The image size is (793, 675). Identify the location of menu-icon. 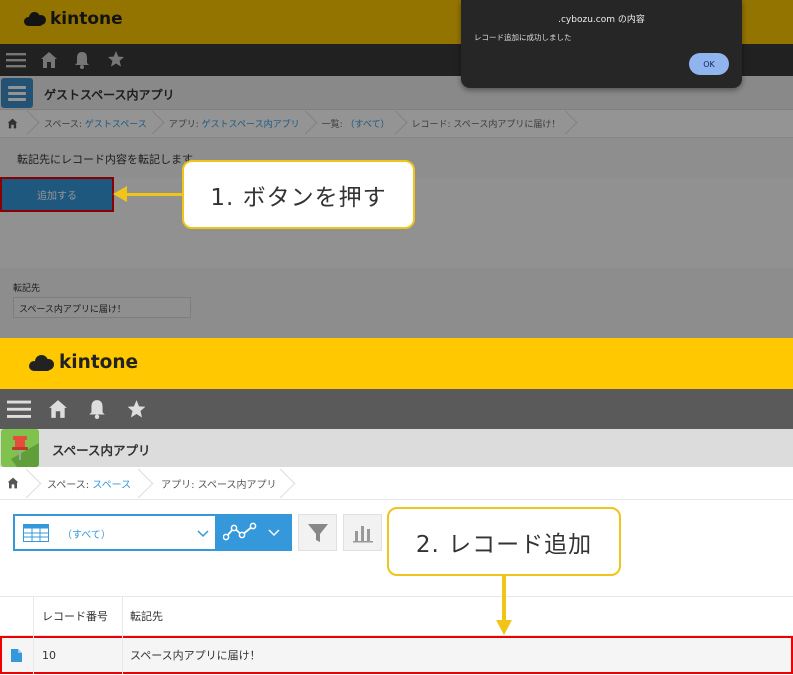
(19, 409).